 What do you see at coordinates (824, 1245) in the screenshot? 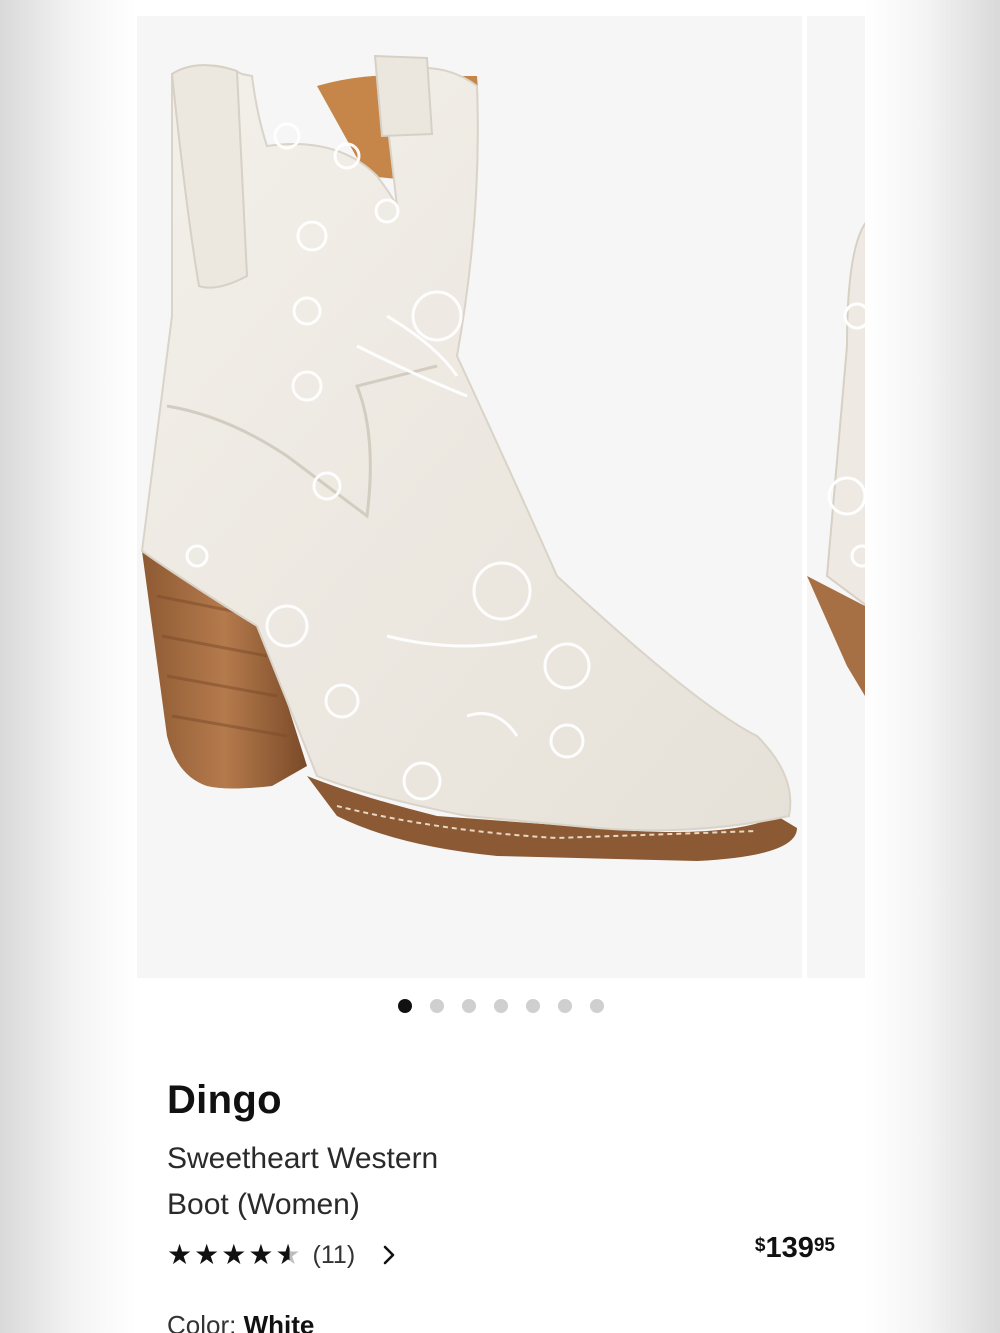
I see `price-cents: 95` at bounding box center [824, 1245].